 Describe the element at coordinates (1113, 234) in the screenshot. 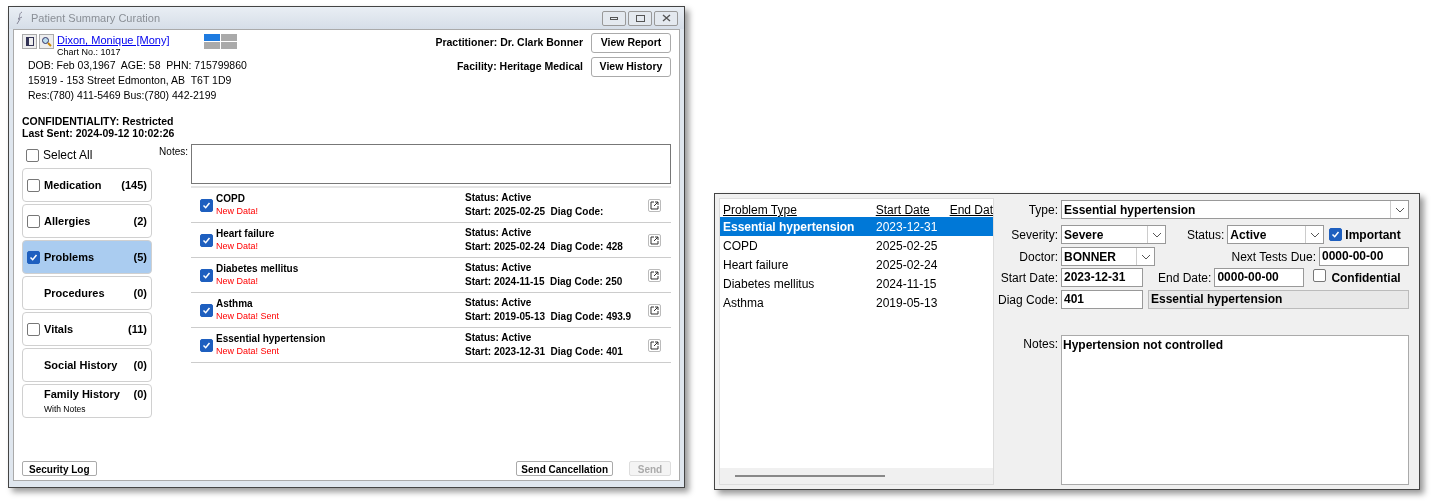

I see `severity-dropdown: Severe` at that location.